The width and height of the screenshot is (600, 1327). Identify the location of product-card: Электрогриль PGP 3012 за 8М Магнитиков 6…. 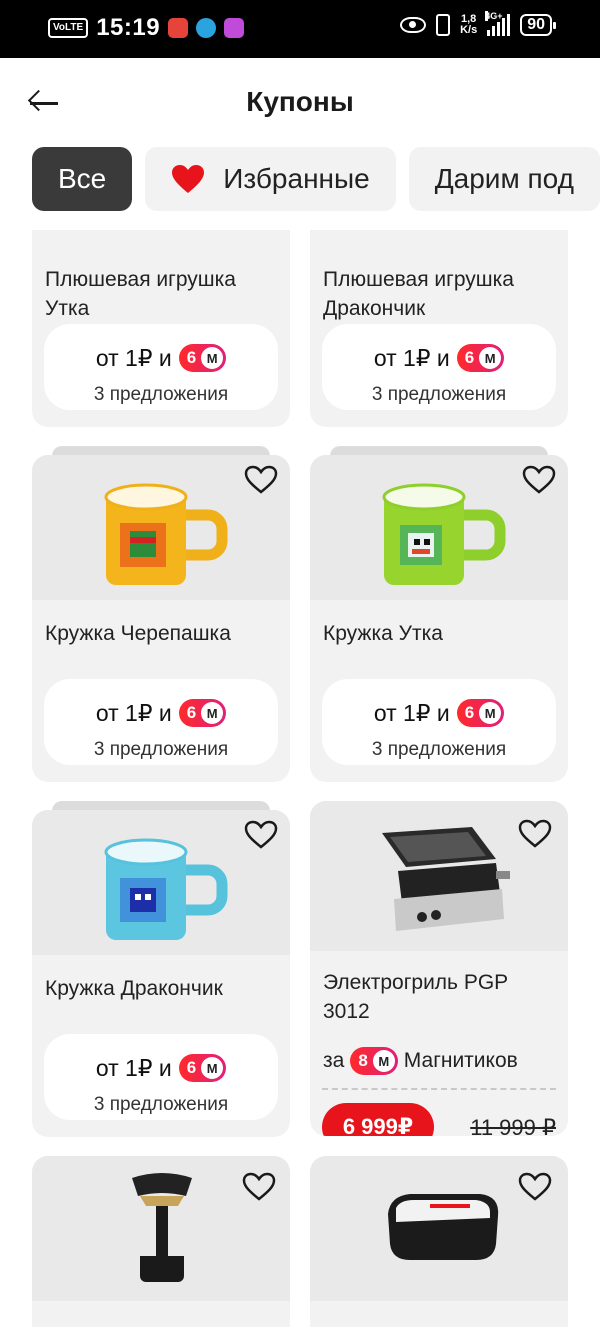
(439, 968).